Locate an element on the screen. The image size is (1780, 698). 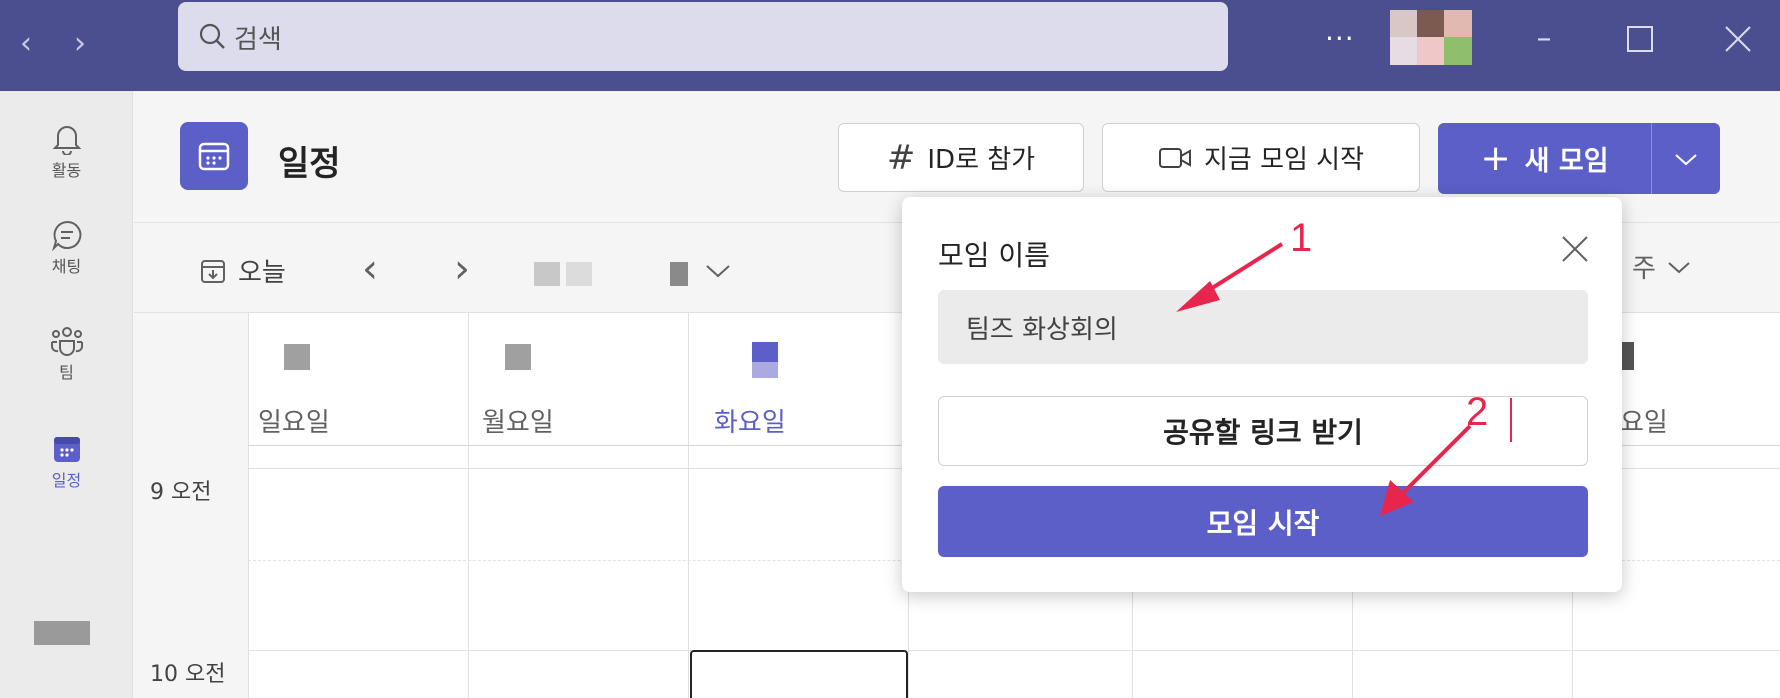
view-selector: 주 is located at coordinates (1662, 266).